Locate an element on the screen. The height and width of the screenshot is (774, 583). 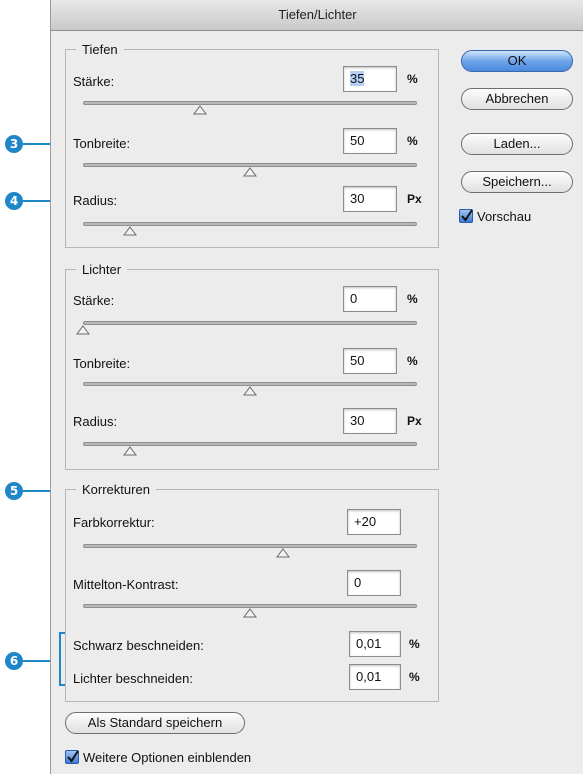
tiefen-staerke-input: 35 is located at coordinates (370, 79).